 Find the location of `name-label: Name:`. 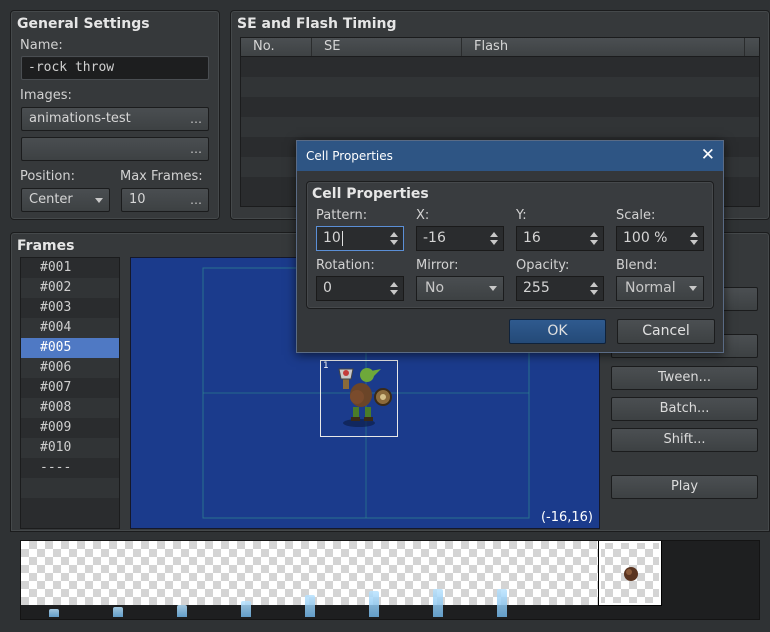

name-label: Name: is located at coordinates (41, 45).